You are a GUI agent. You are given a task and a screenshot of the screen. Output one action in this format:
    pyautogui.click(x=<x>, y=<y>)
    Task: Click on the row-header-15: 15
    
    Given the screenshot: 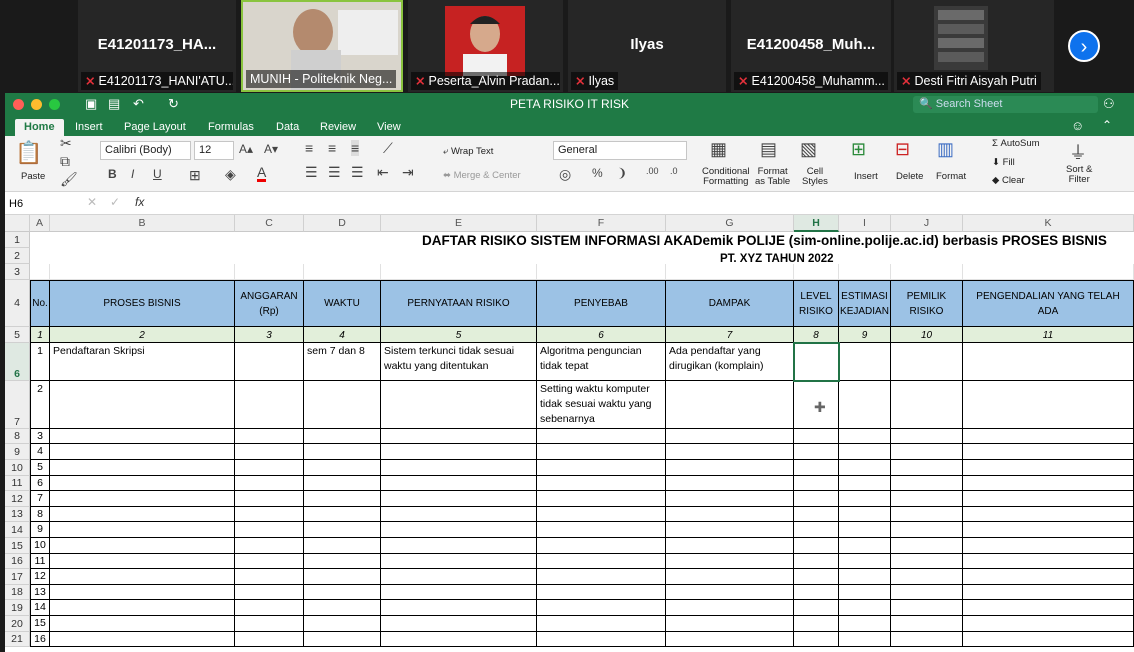 What is the action you would take?
    pyautogui.click(x=17, y=546)
    